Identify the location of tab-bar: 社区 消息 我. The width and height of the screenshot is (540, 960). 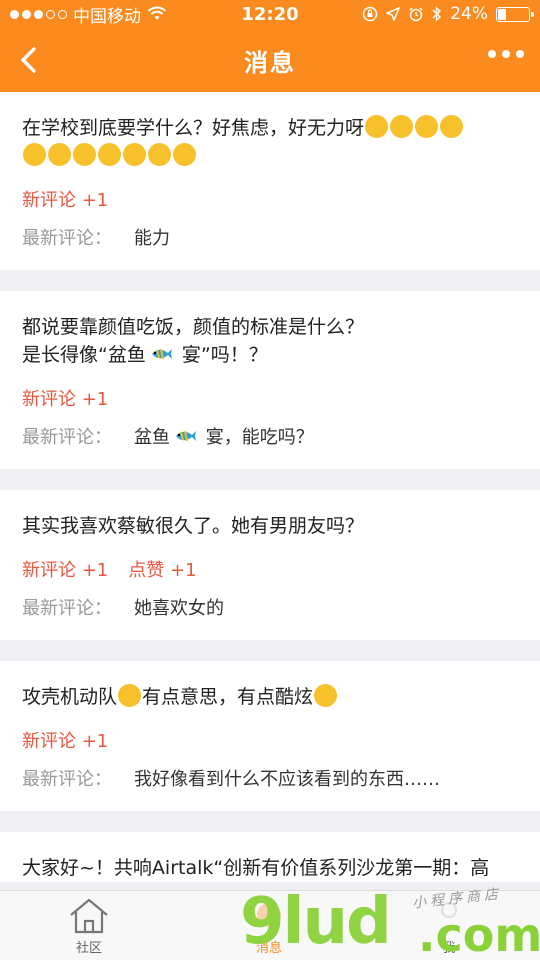
(270, 925).